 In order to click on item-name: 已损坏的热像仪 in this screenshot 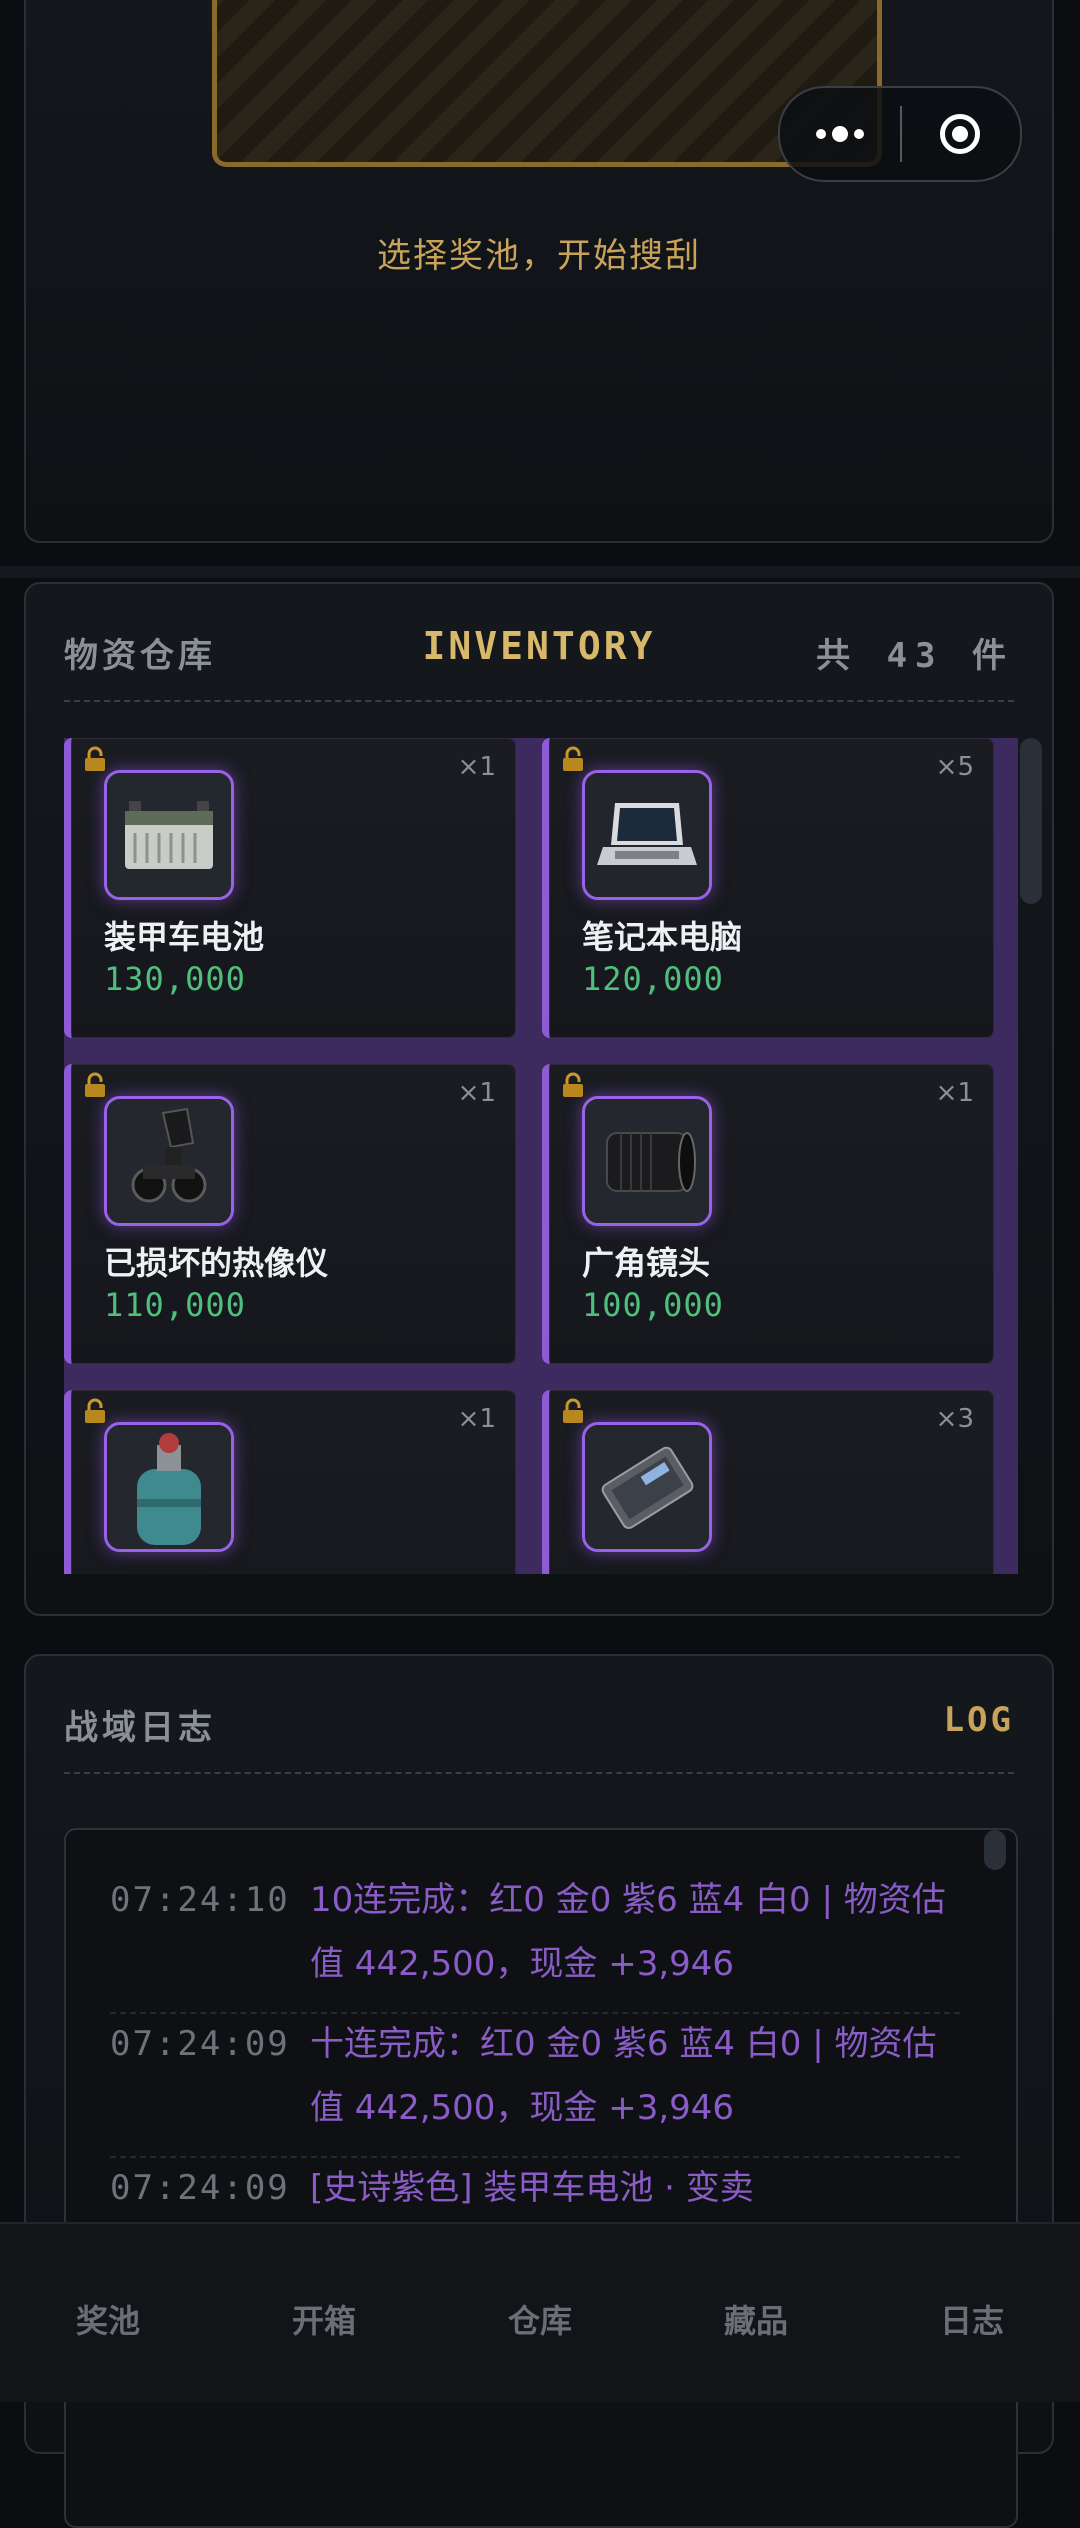, I will do `click(216, 1263)`.